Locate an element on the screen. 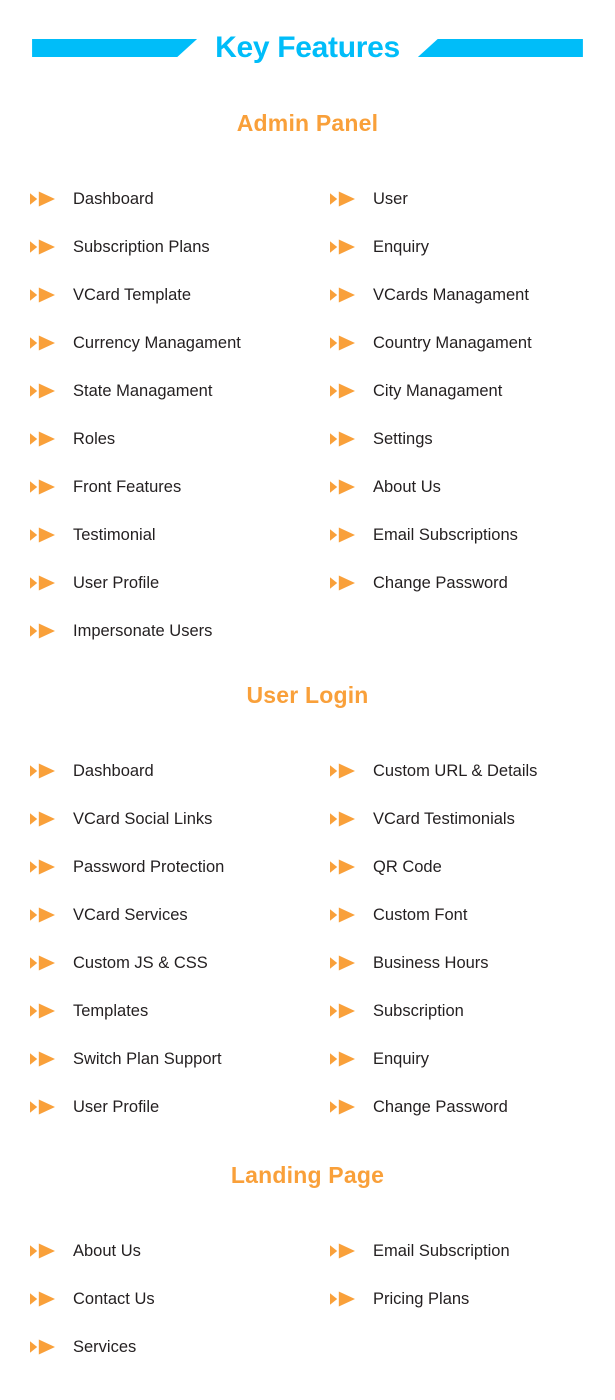  section-title-admin-panel: Admin Panel is located at coordinates (307, 123).